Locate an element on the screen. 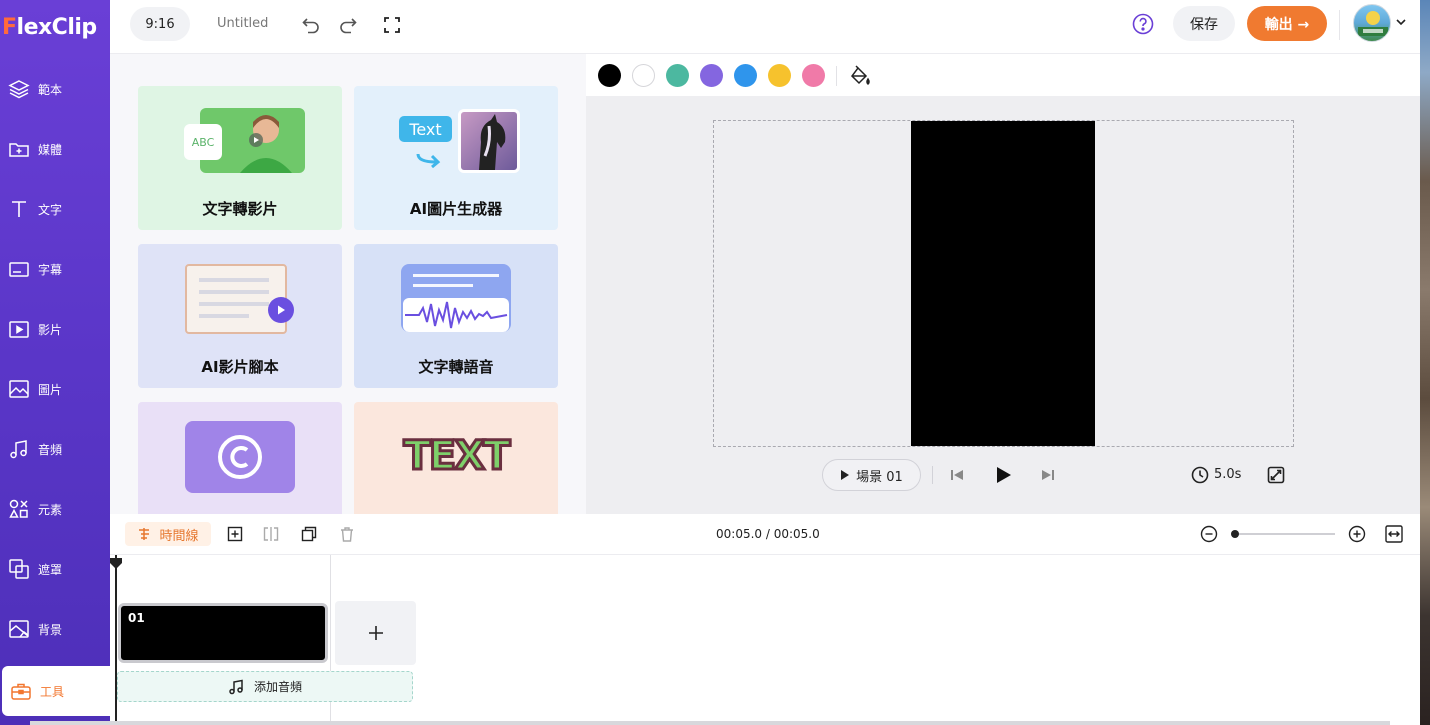  layers-icon is located at coordinates (19, 89).